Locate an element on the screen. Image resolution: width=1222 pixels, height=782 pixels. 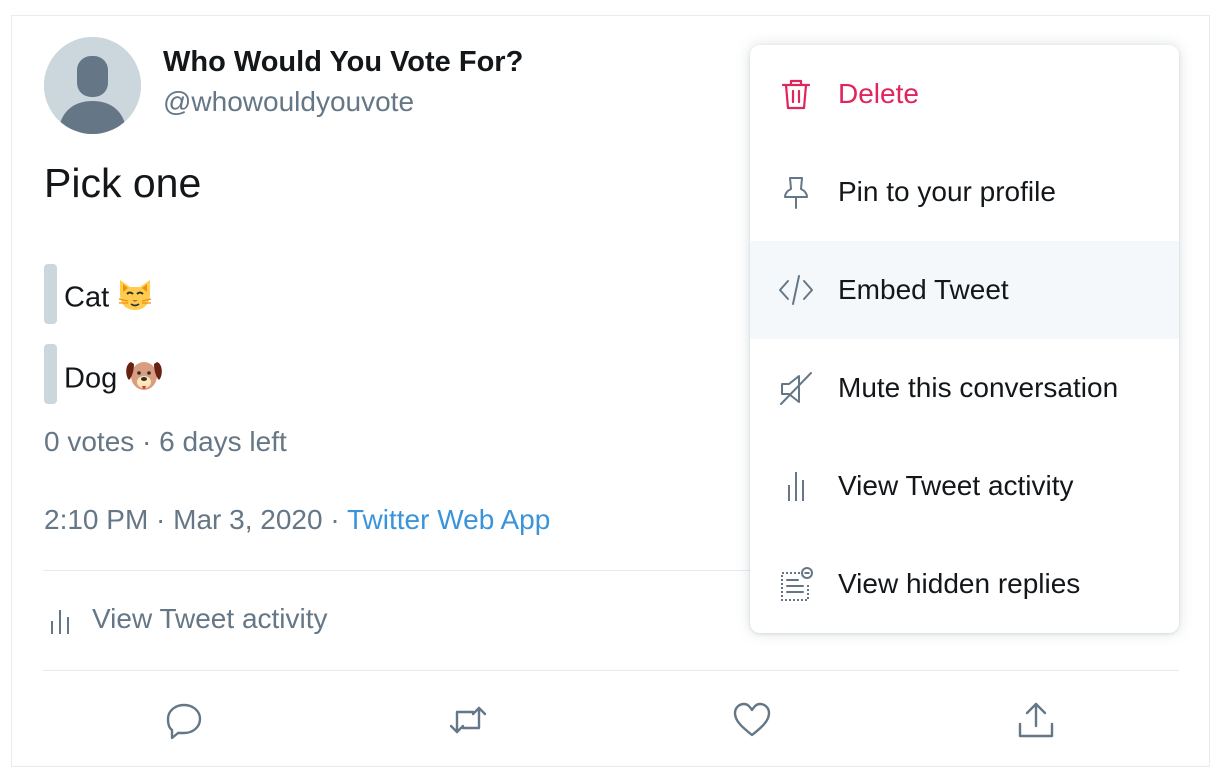
retweet-button is located at coordinates (468, 720).